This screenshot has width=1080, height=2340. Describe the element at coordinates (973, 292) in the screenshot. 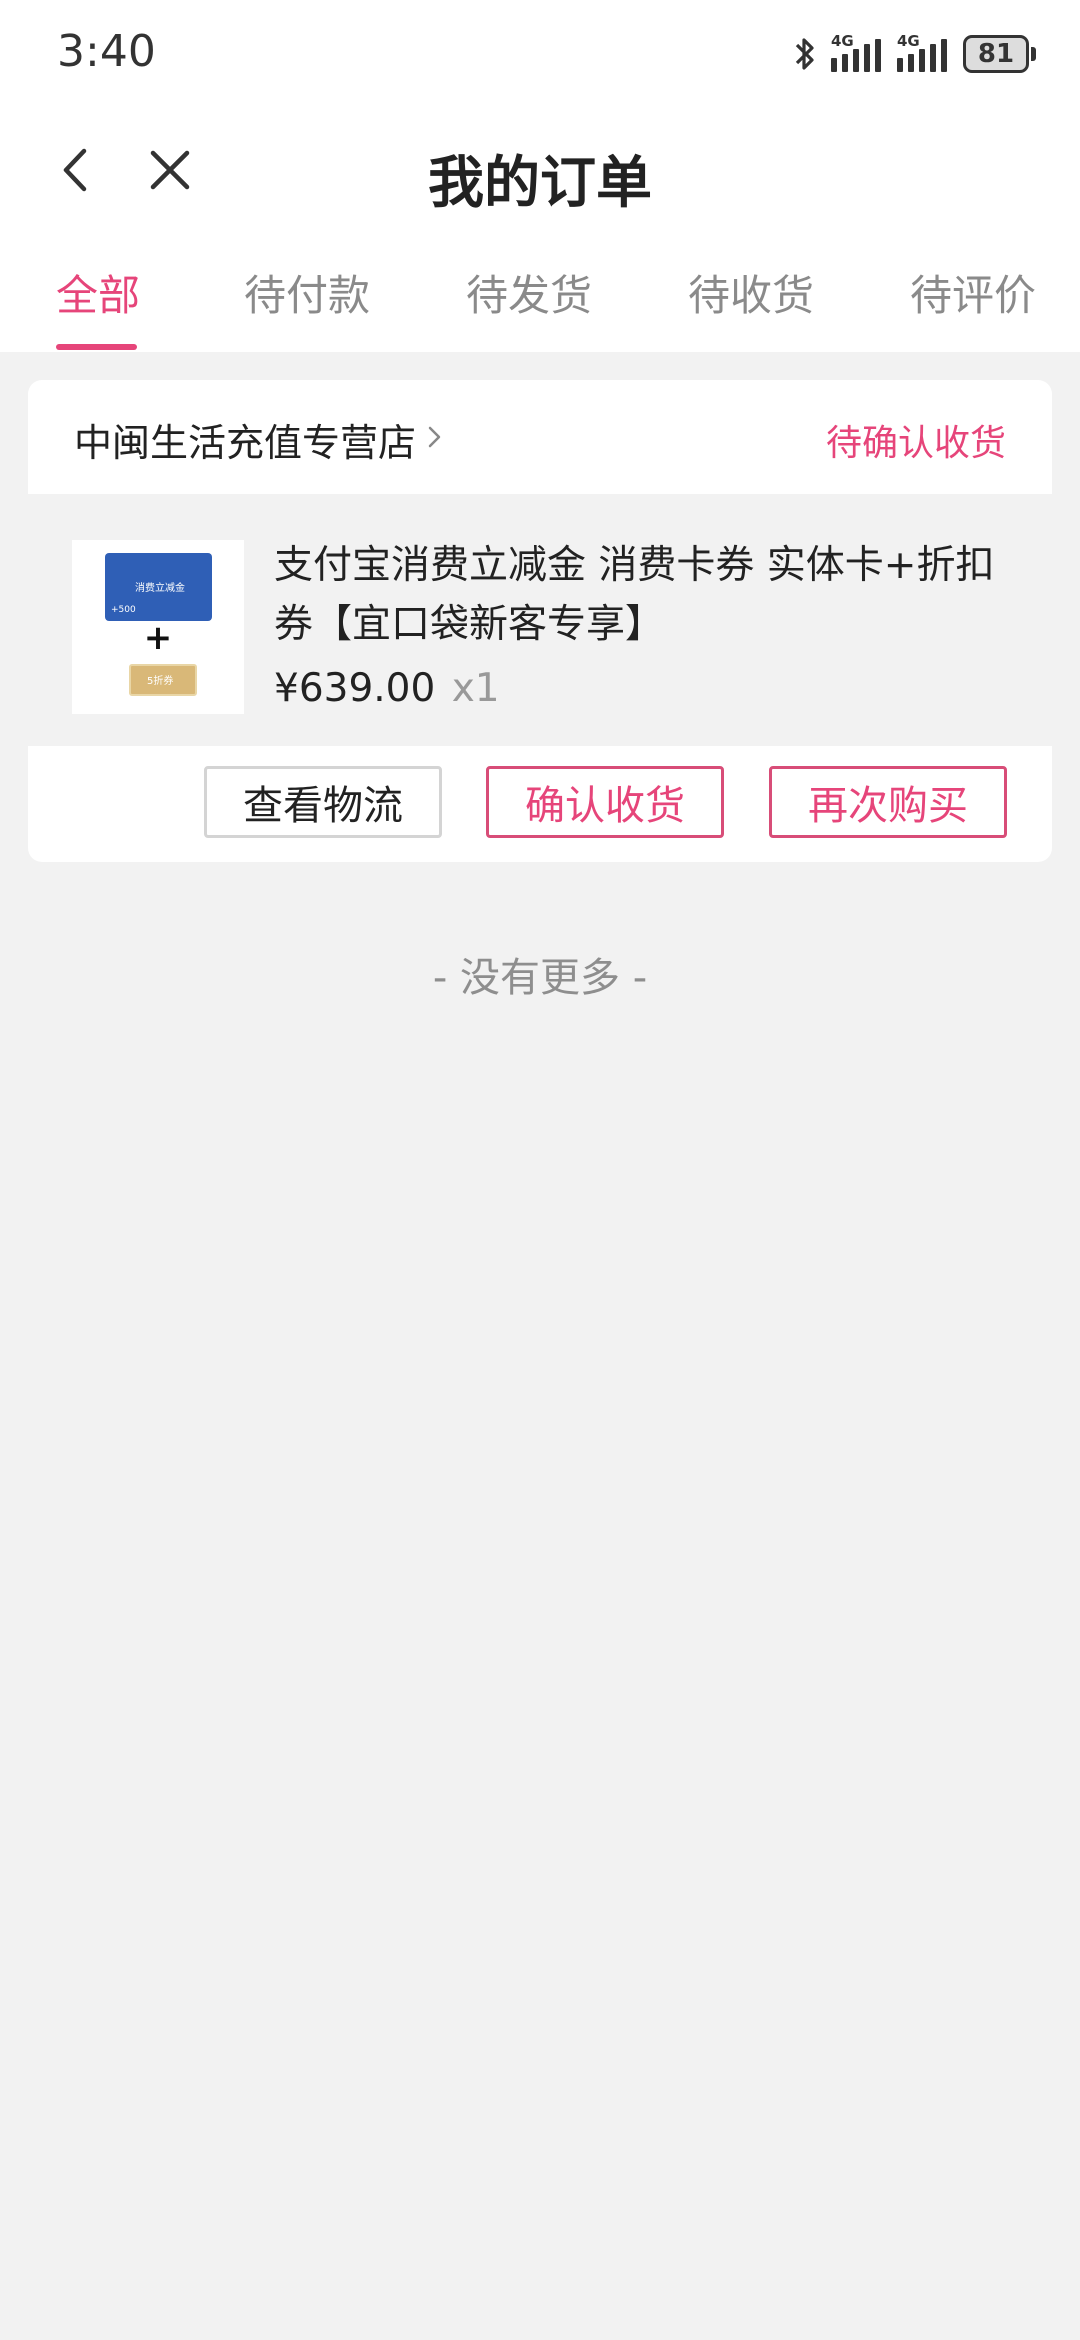

I see `tab-pending-review: 待评价` at that location.